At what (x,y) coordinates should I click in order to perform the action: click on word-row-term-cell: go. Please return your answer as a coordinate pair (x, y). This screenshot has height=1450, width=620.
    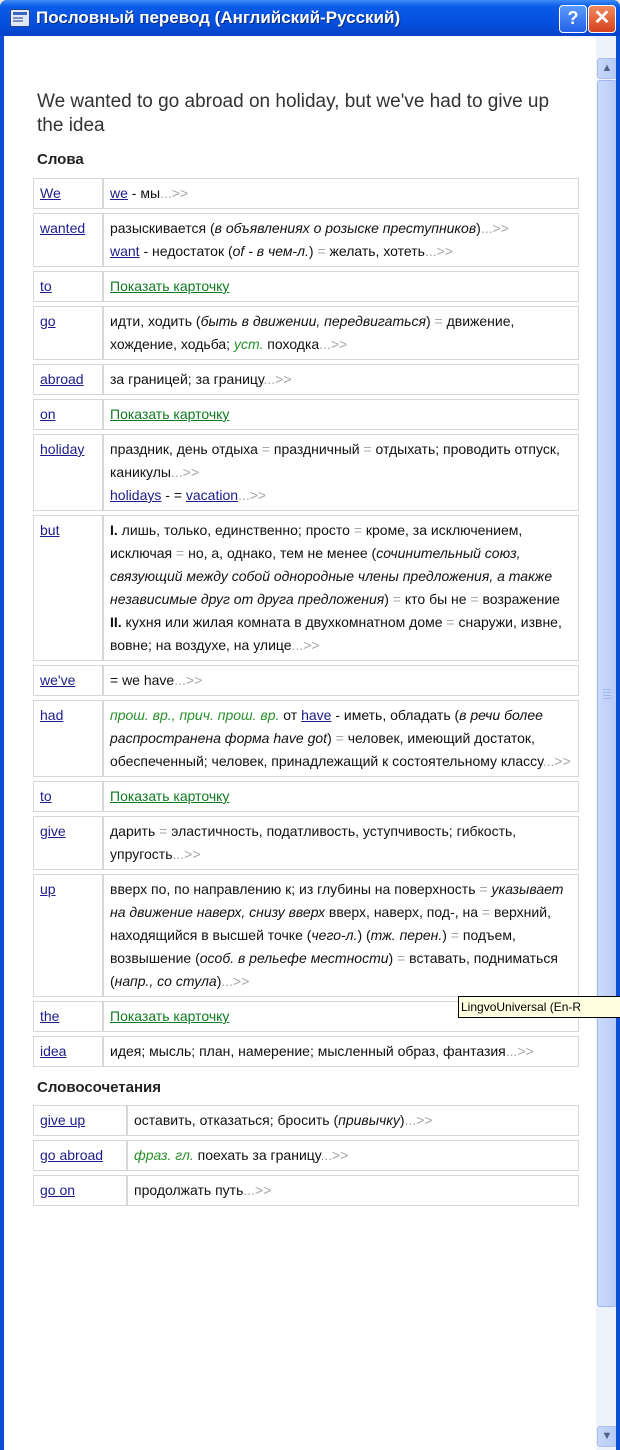
    Looking at the image, I should click on (68, 333).